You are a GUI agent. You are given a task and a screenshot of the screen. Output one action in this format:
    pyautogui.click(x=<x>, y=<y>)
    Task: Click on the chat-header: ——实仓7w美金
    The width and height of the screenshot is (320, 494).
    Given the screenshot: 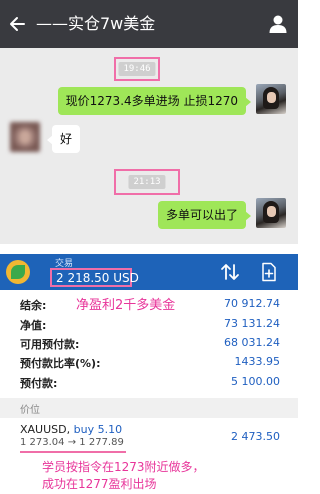 What is the action you would take?
    pyautogui.click(x=149, y=24)
    